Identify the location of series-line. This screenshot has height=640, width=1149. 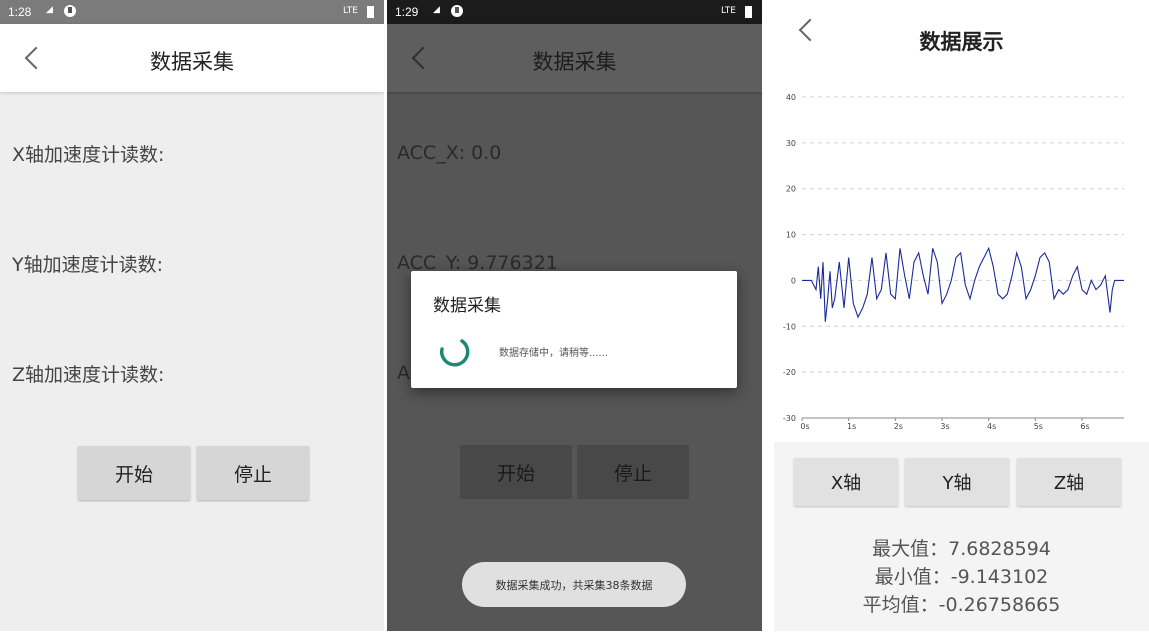
(963, 284).